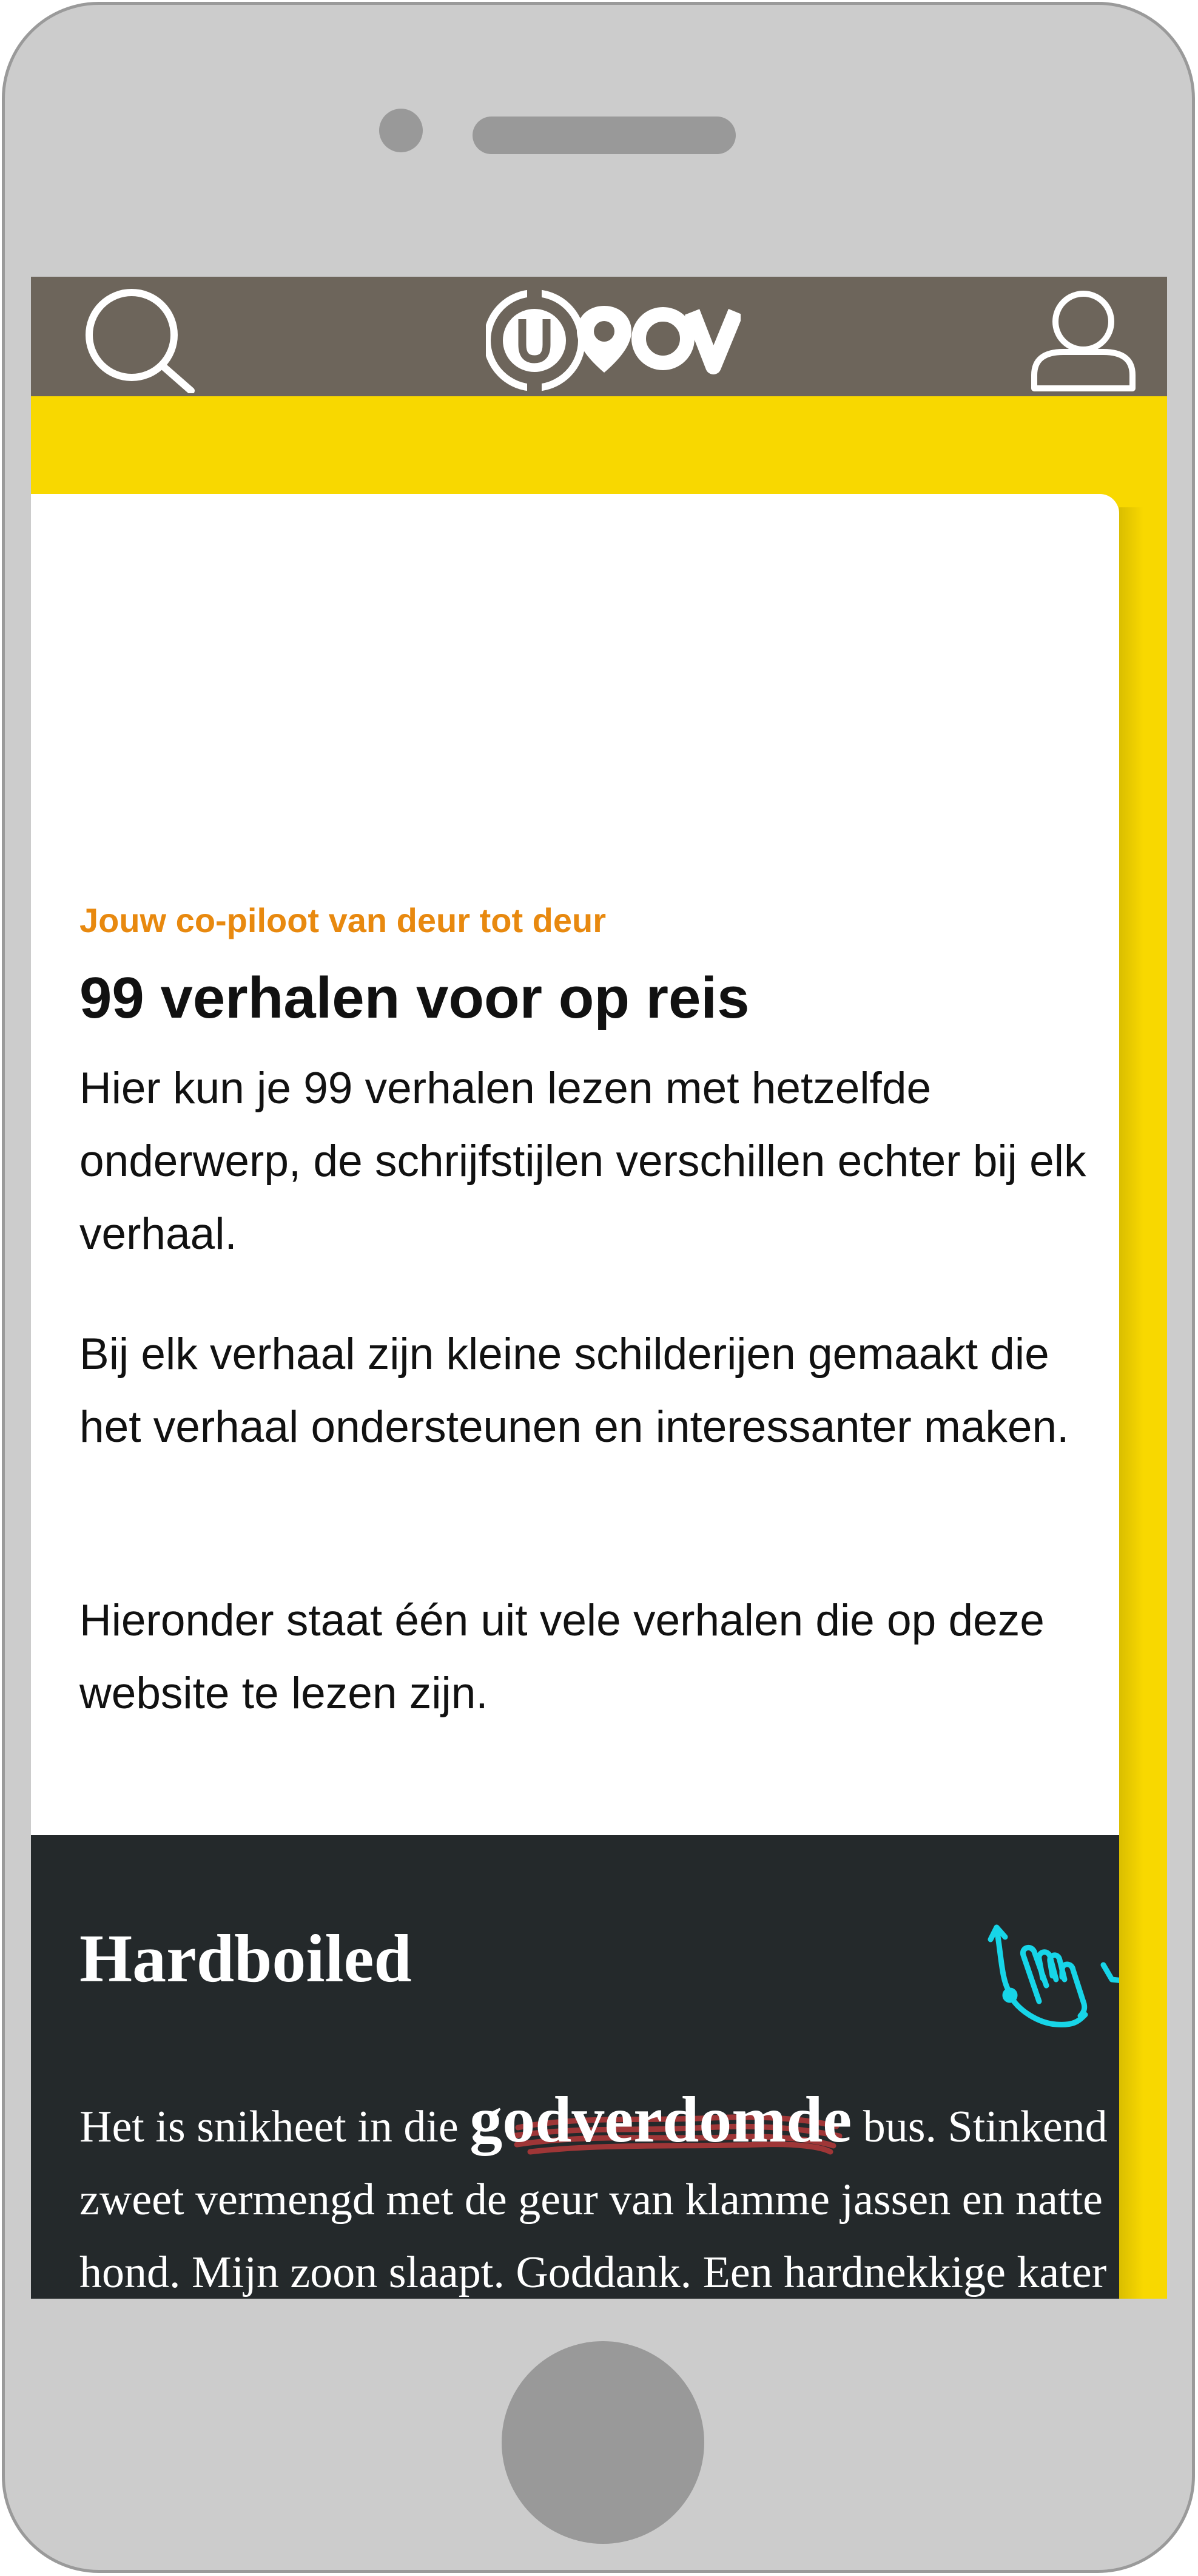  I want to click on story-highlight-word: godverdomde, so click(661, 2121).